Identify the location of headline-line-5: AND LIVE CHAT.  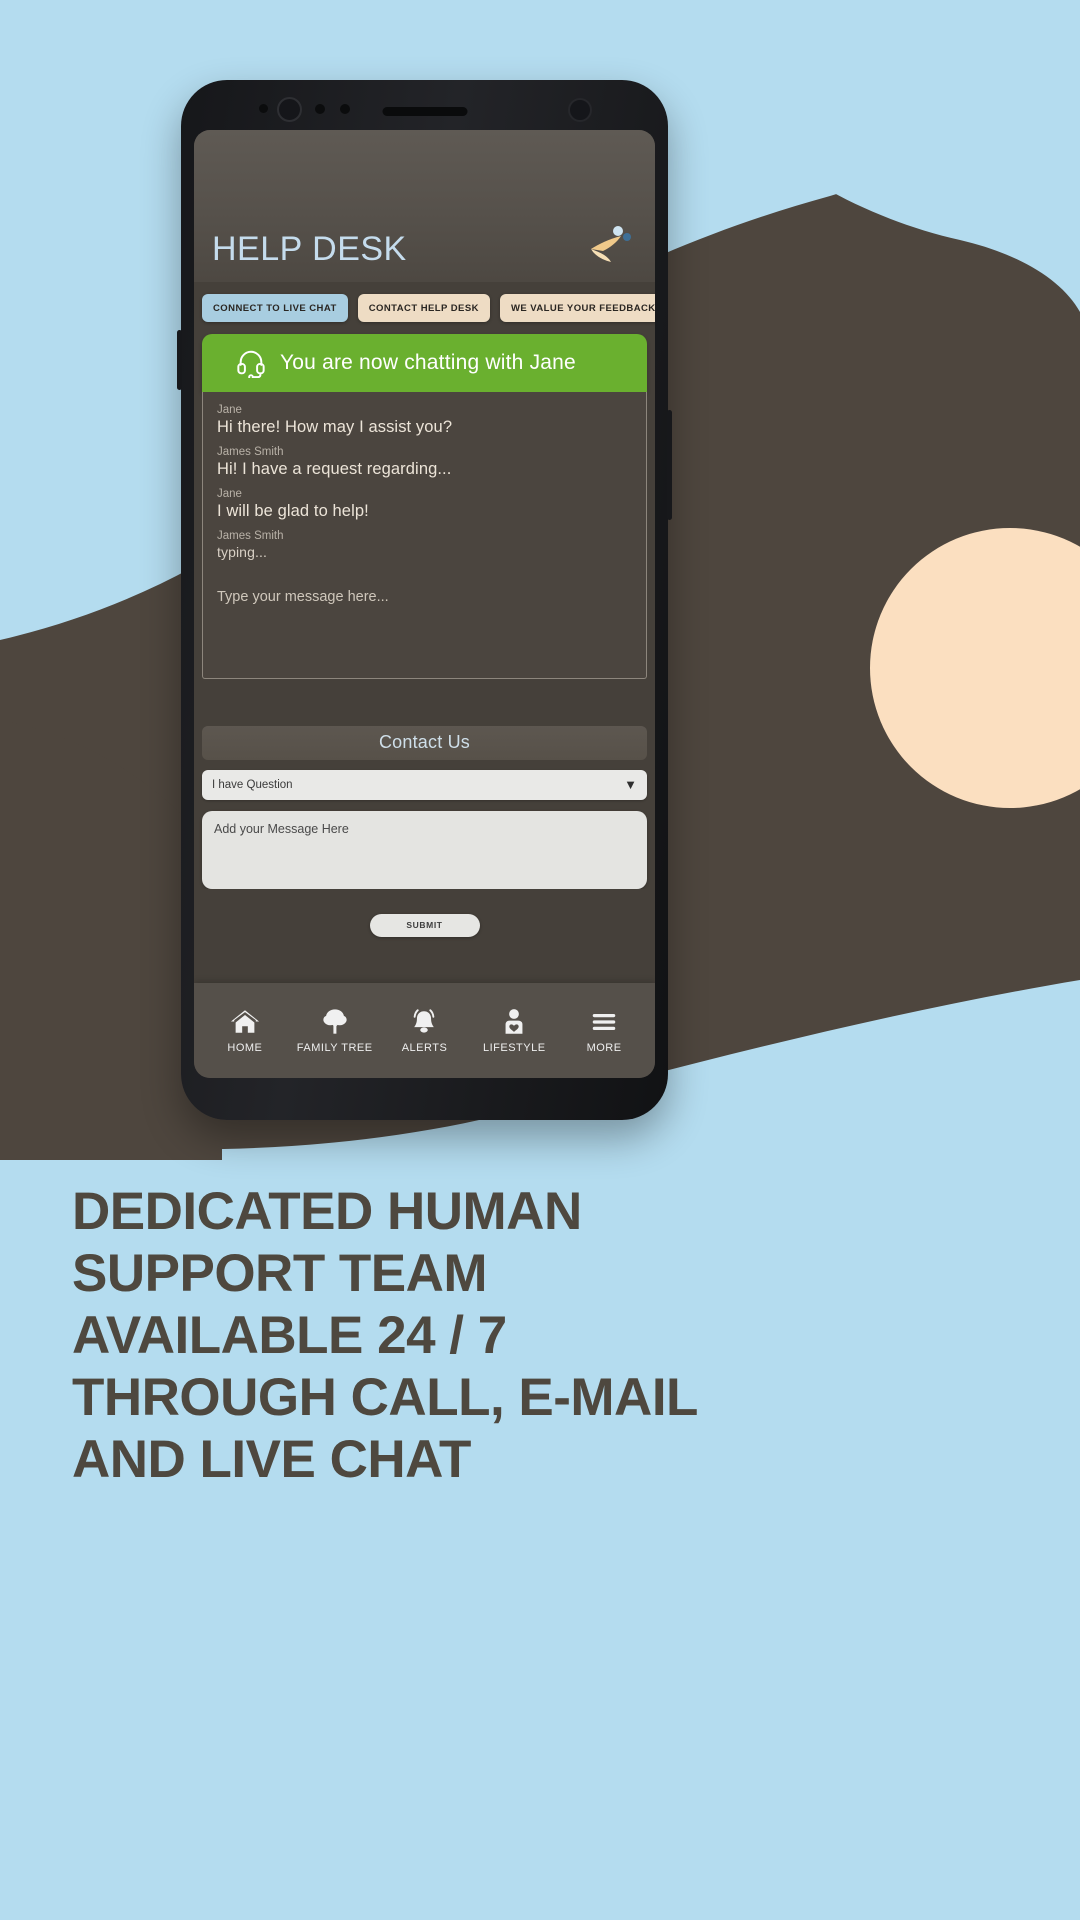
(271, 1460).